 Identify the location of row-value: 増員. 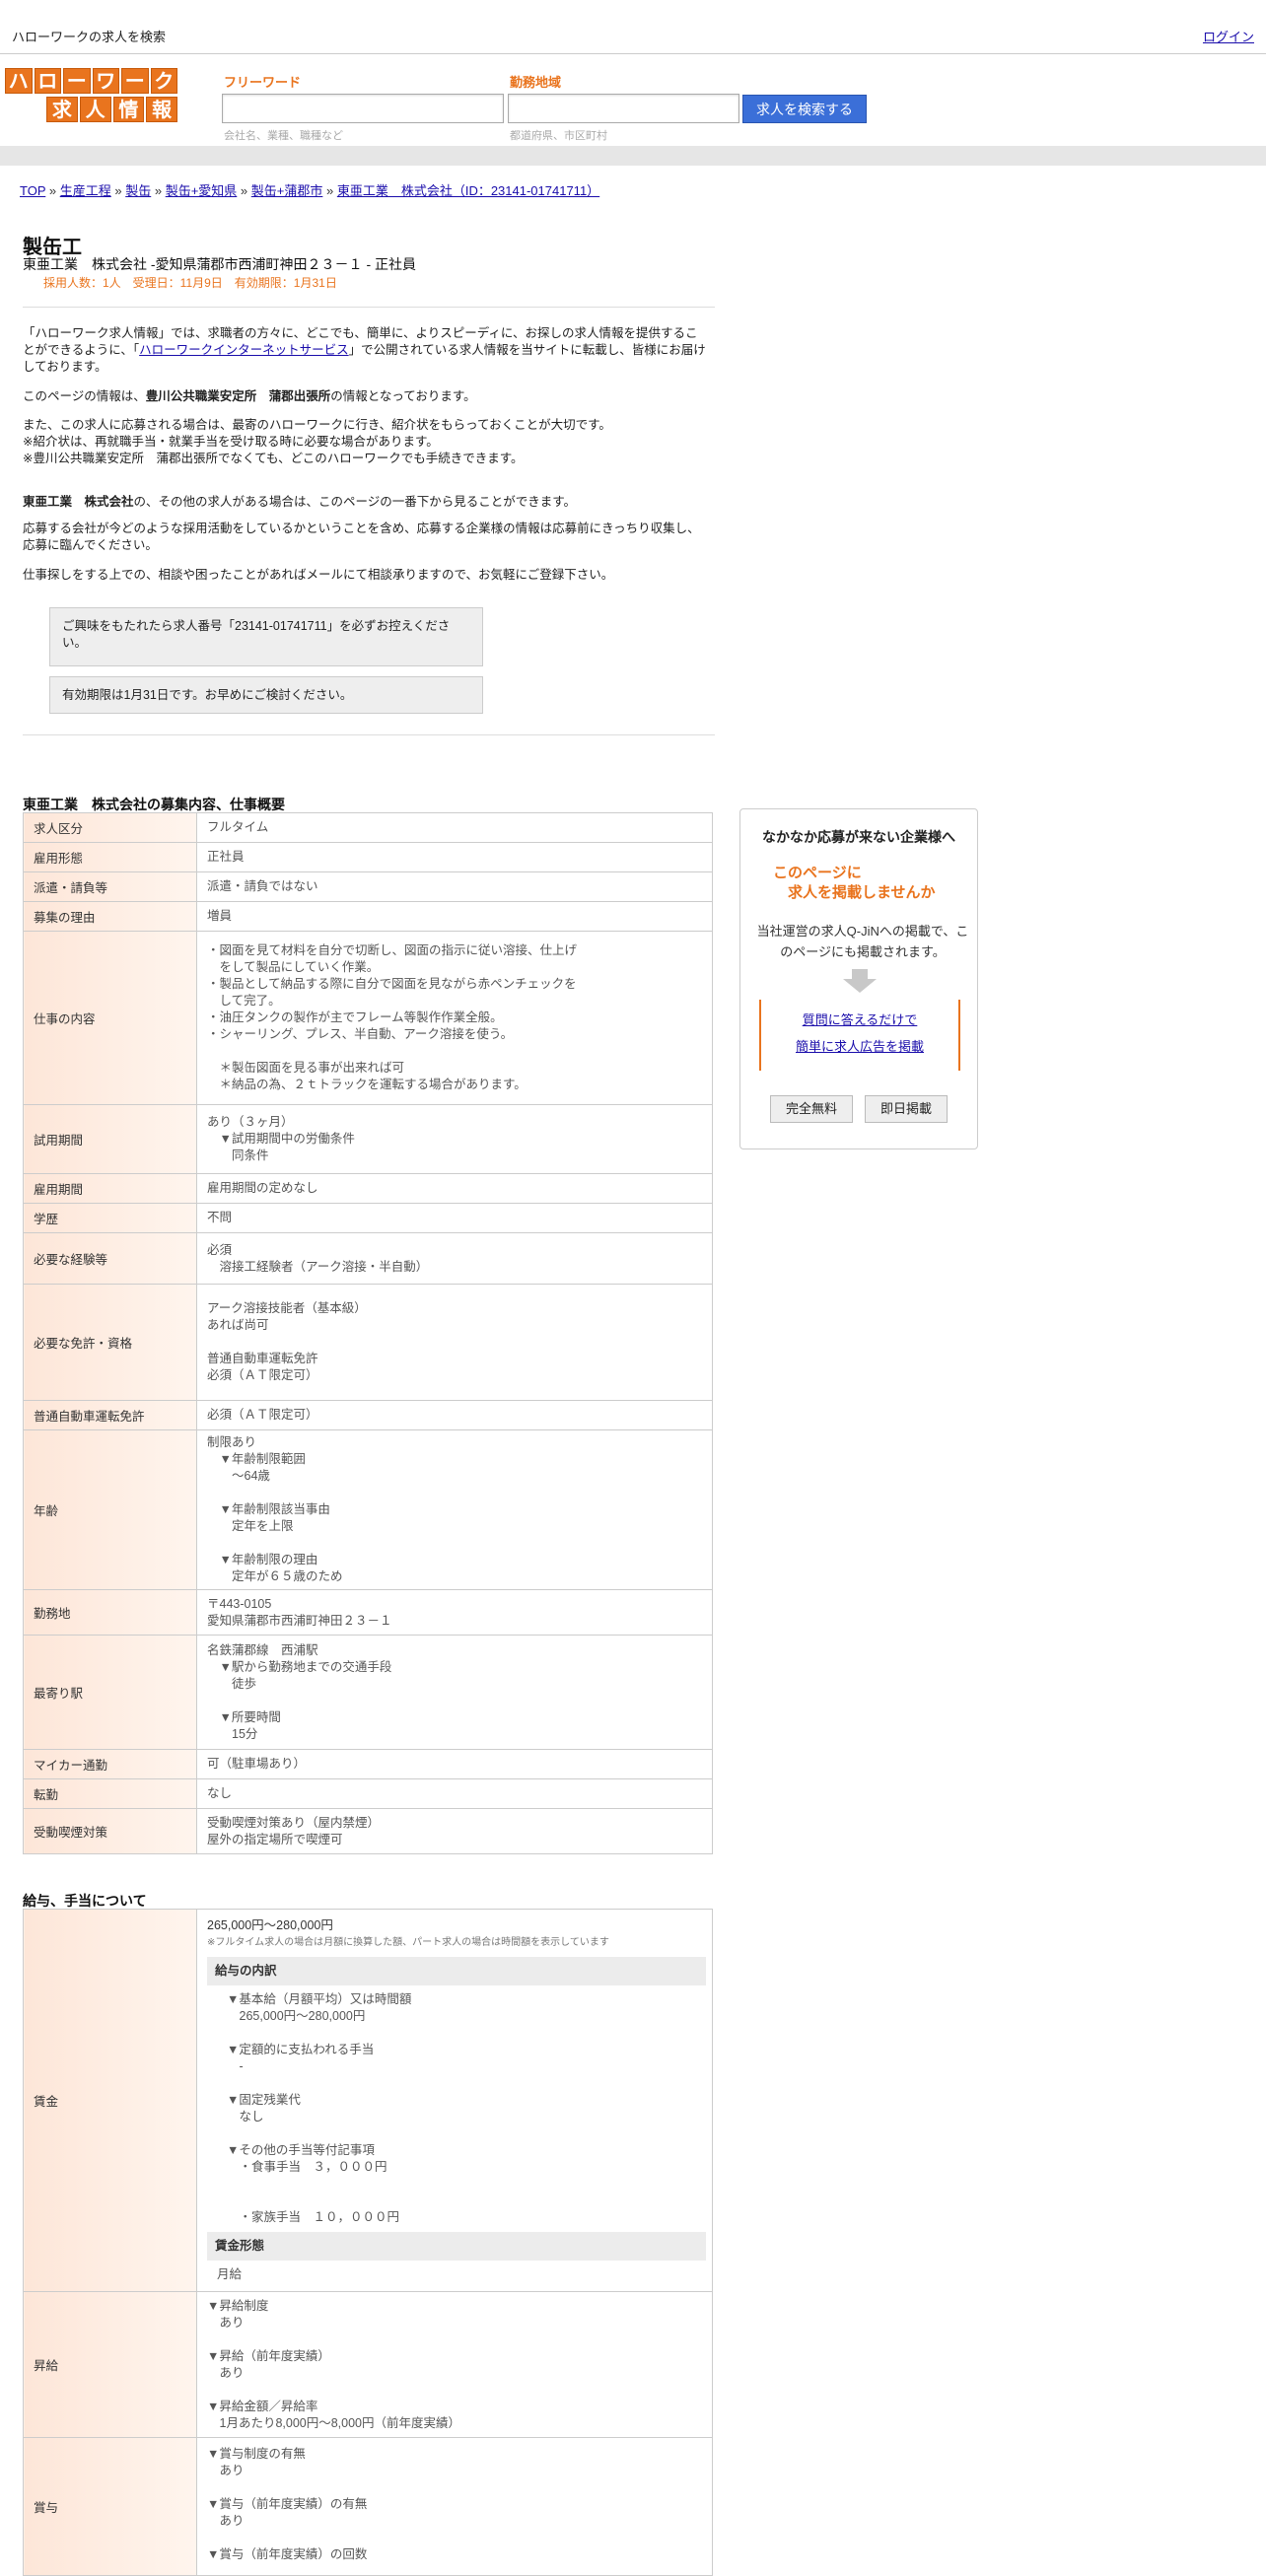
(455, 917).